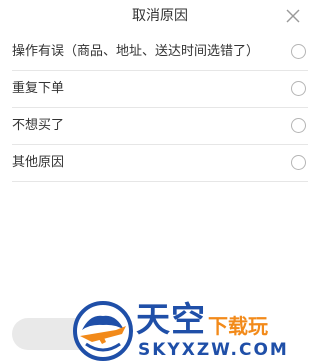 The image size is (320, 362). What do you see at coordinates (213, 350) in the screenshot?
I see `watermark-domain: SKYXZW.COM` at bounding box center [213, 350].